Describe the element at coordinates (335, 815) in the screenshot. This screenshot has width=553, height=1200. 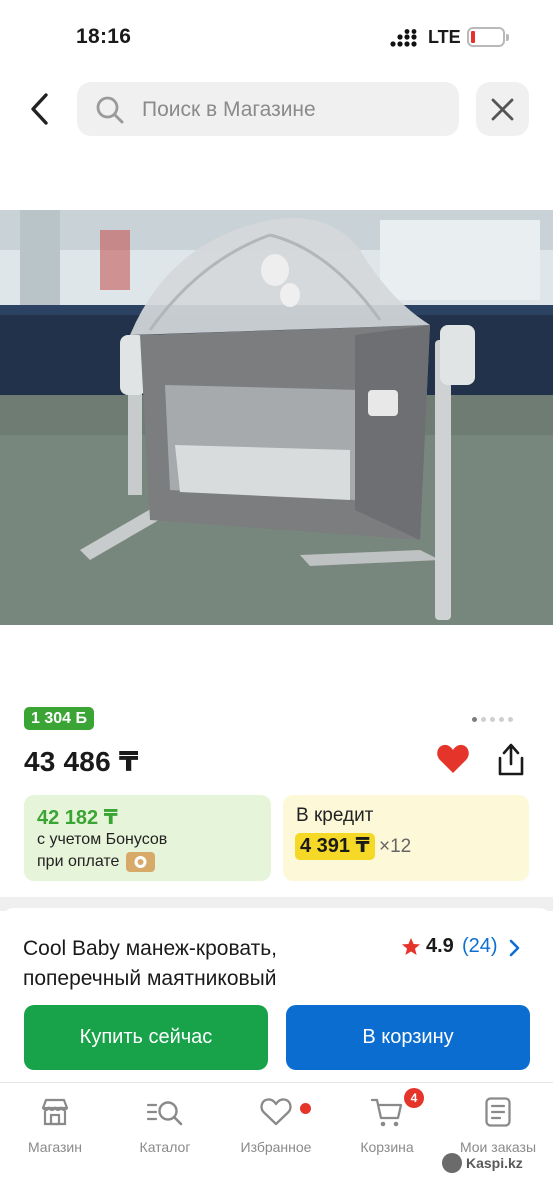
I see `credit-label: В кредит` at that location.